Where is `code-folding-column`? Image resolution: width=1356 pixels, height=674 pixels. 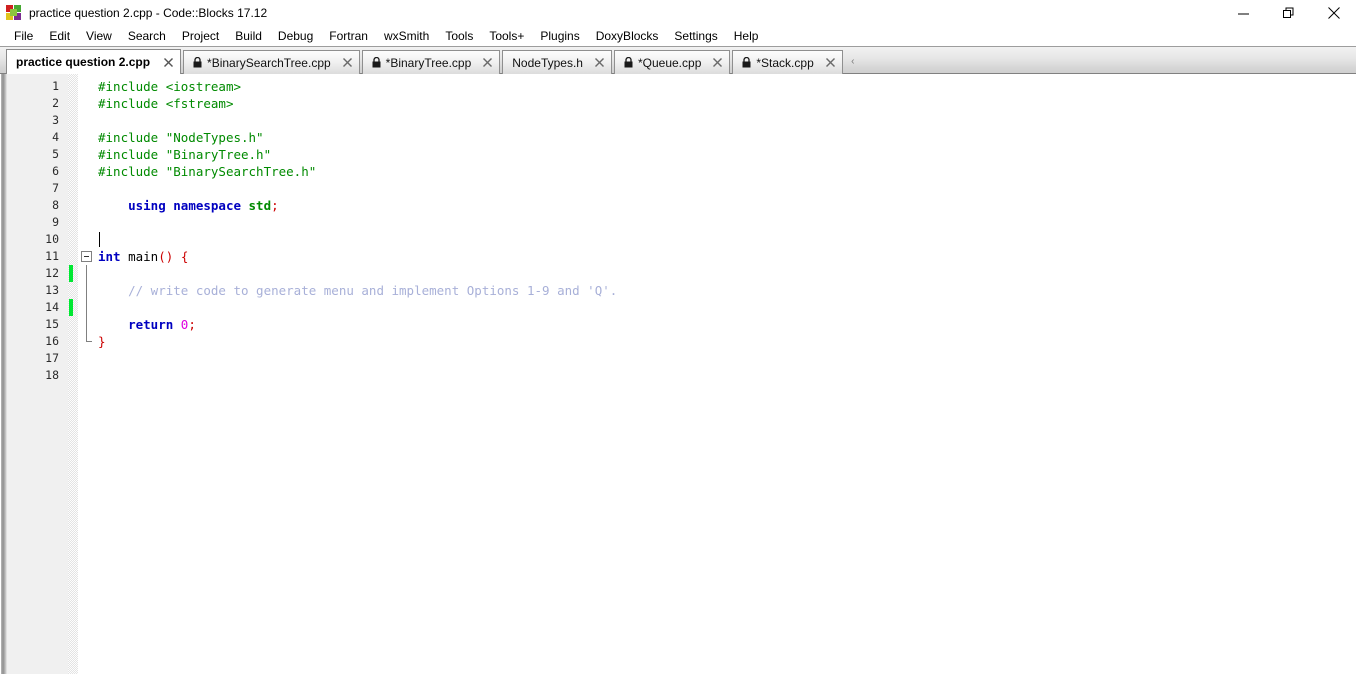 code-folding-column is located at coordinates (87, 374).